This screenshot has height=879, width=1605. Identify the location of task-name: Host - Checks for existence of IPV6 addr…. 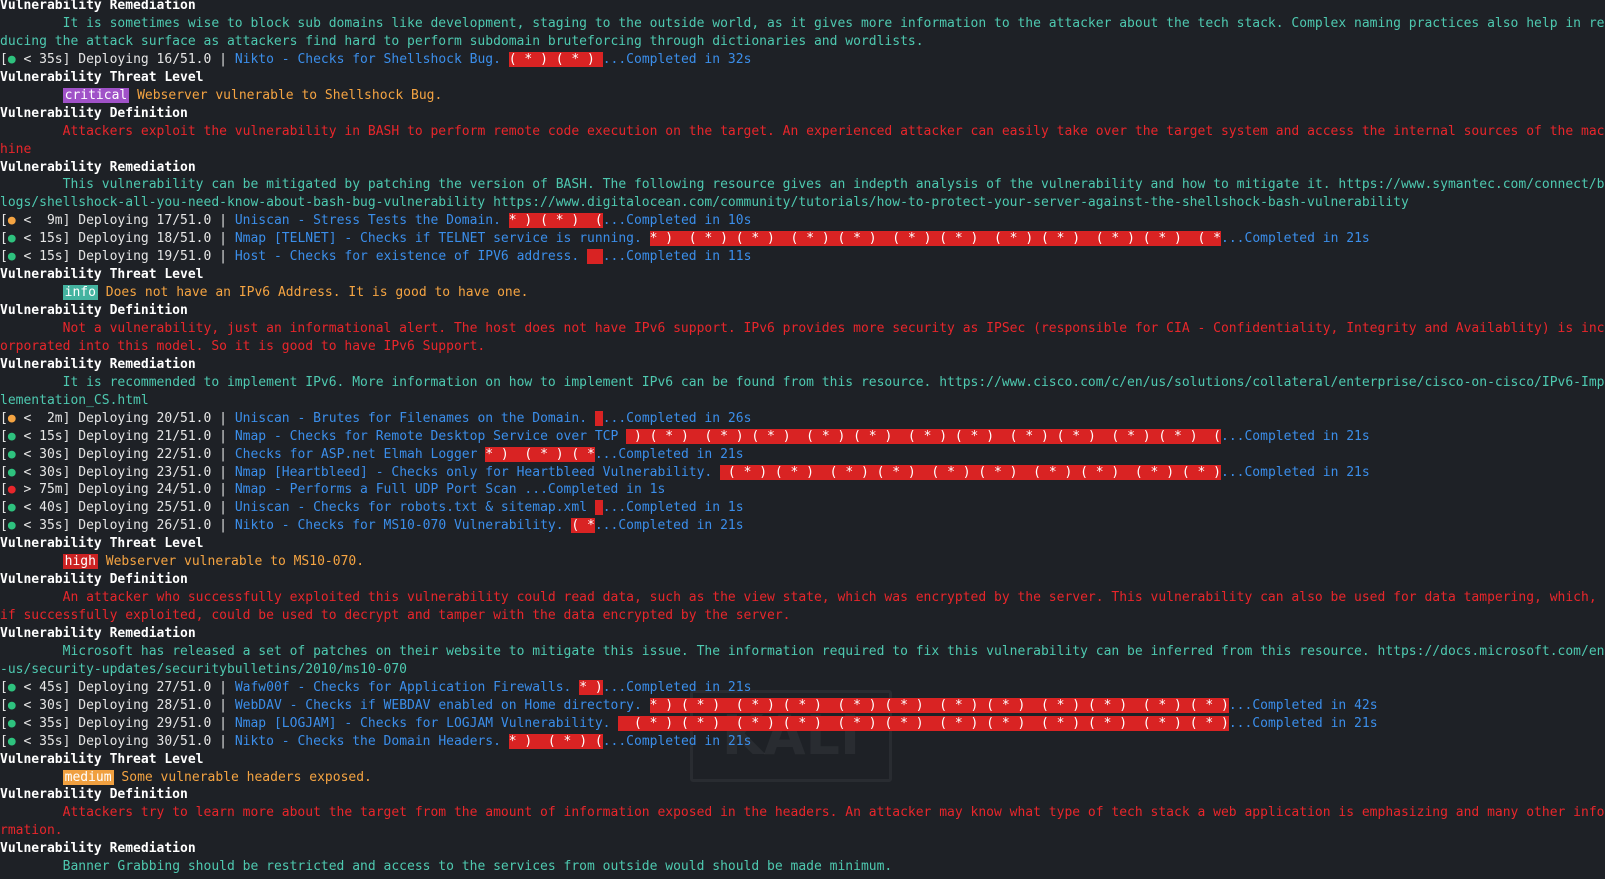
(411, 257).